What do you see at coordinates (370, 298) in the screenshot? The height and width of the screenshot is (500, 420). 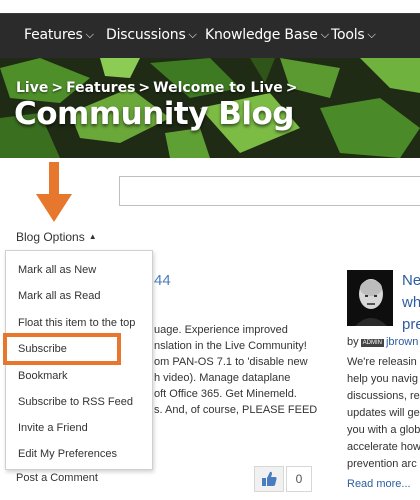 I see `author-avatar` at bounding box center [370, 298].